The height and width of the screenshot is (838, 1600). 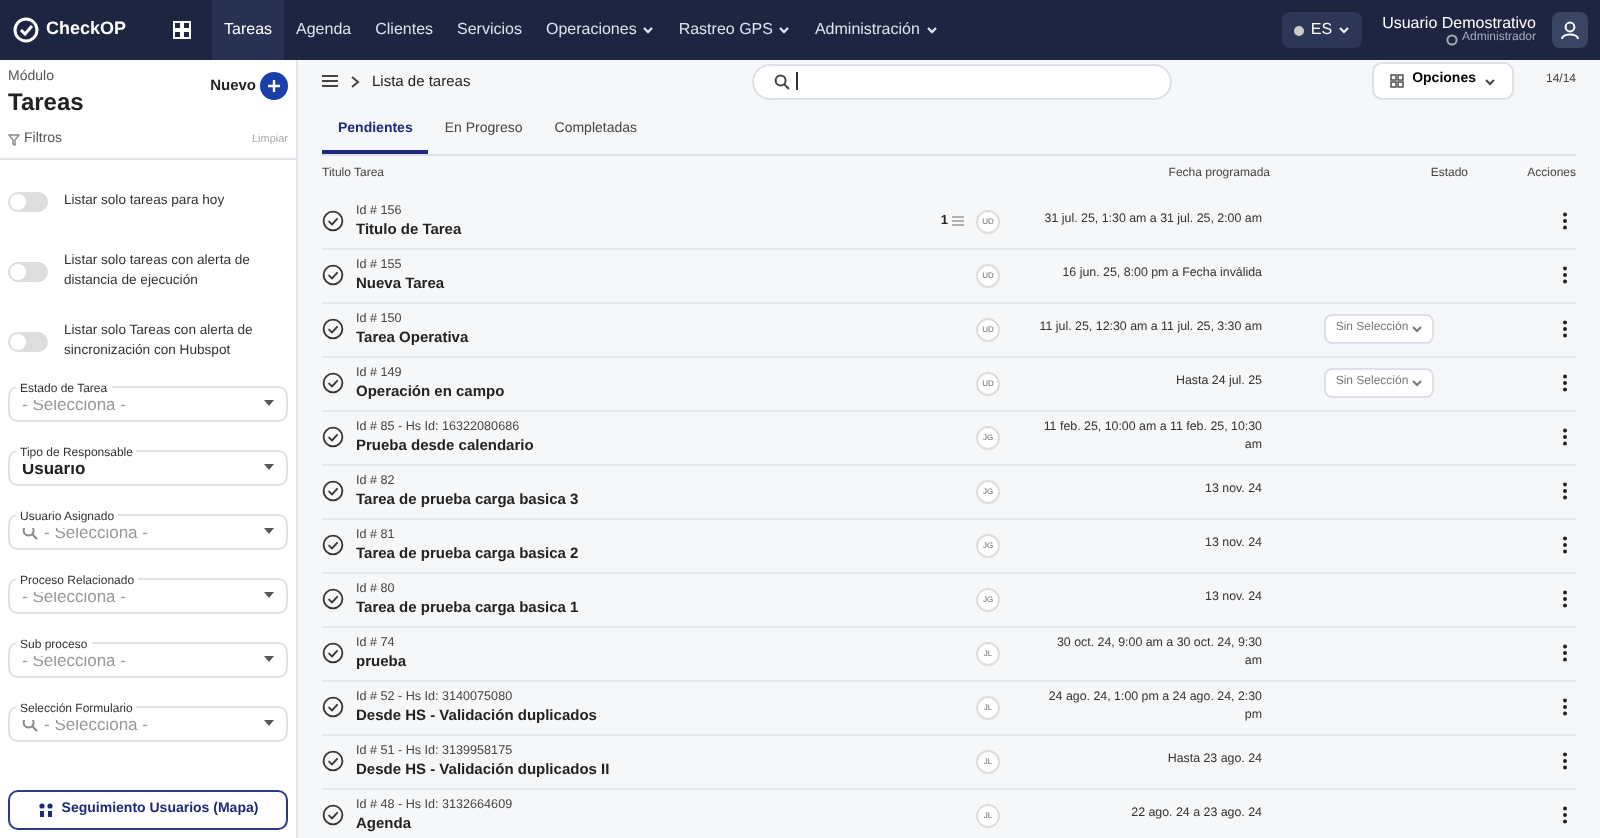 I want to click on add-button, so click(x=274, y=86).